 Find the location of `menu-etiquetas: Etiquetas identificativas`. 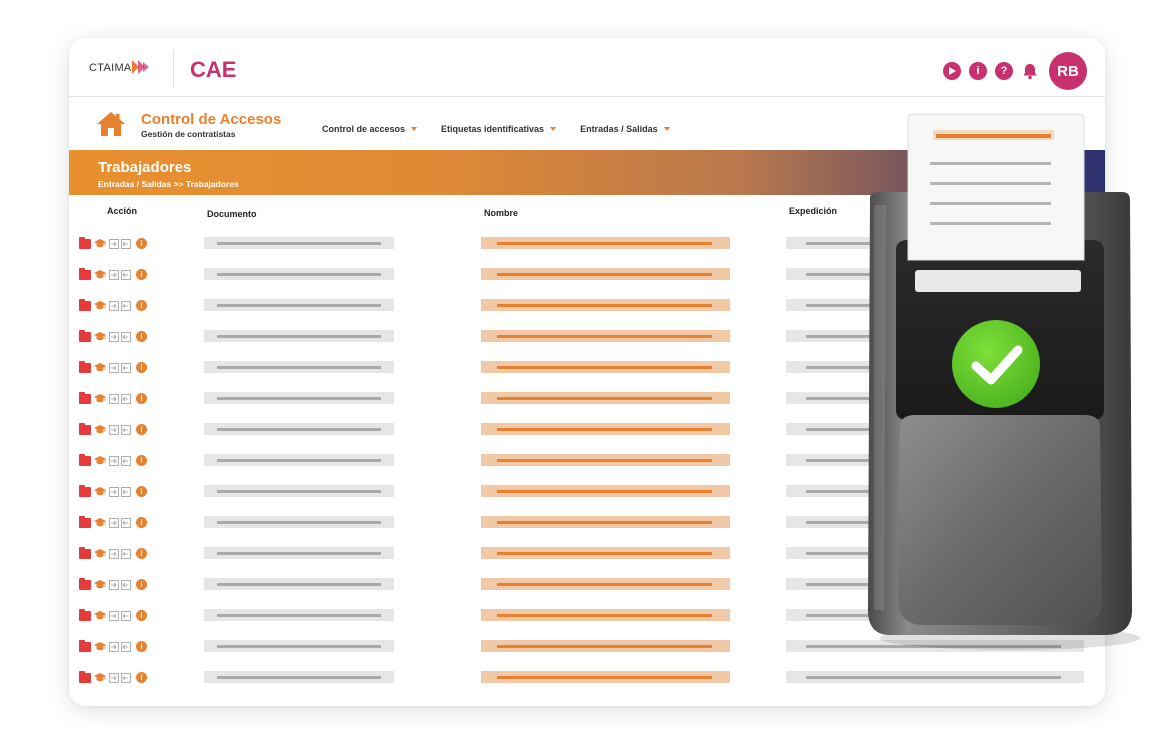

menu-etiquetas: Etiquetas identificativas is located at coordinates (499, 129).